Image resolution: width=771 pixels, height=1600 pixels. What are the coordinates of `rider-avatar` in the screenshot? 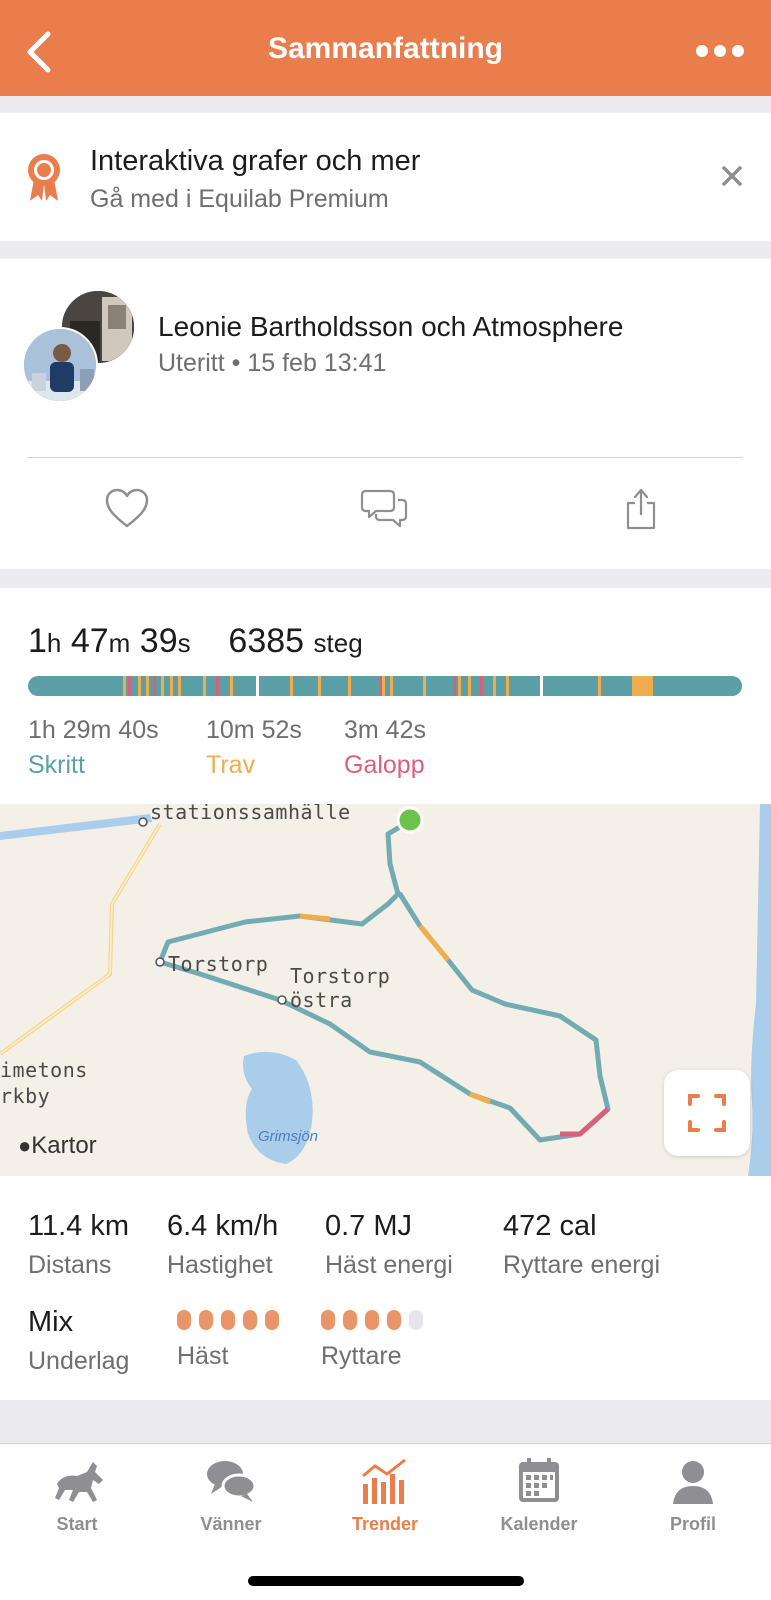 It's located at (60, 365).